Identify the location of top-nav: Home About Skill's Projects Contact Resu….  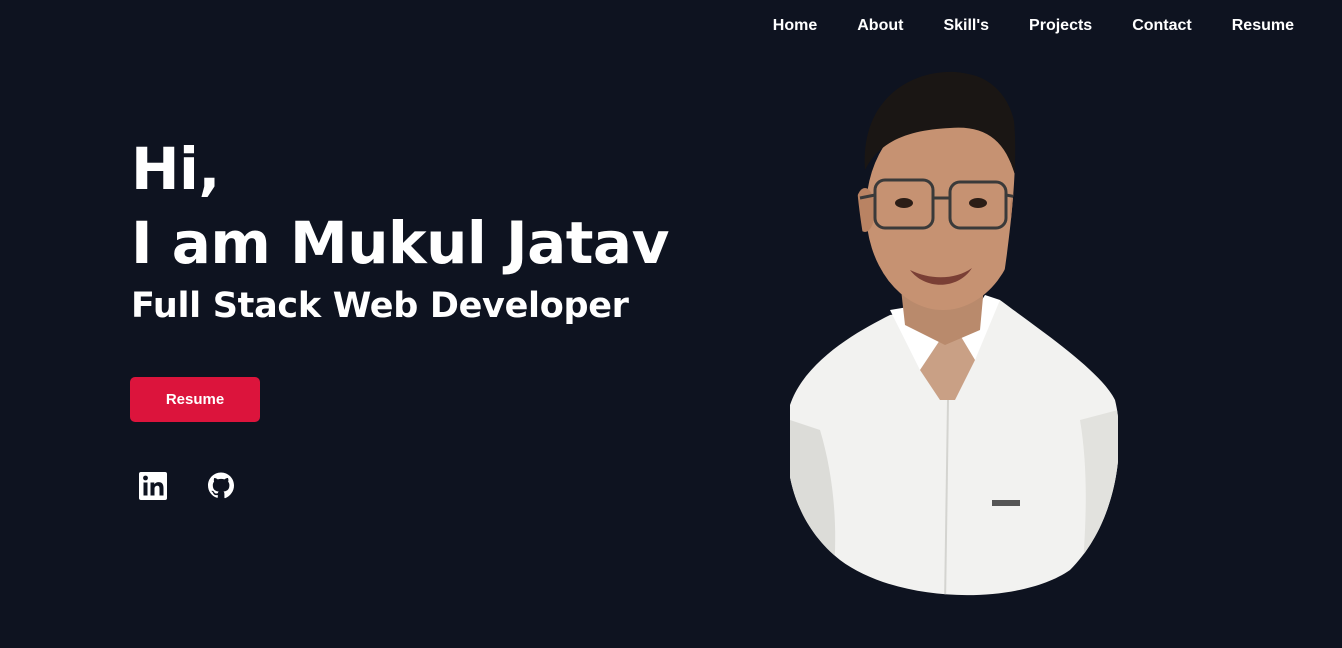
(1037, 26).